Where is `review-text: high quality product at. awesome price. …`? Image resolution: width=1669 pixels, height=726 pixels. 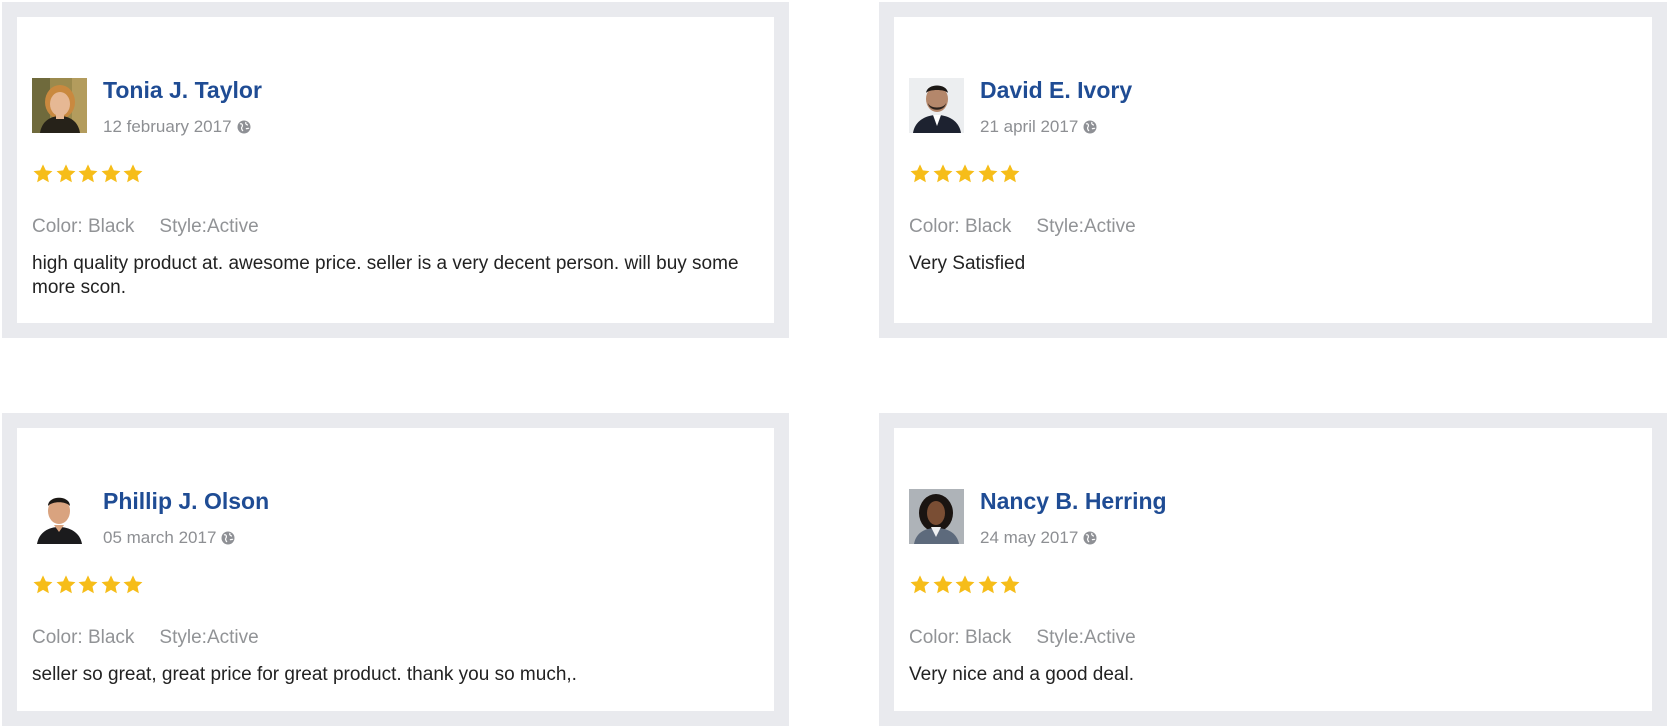 review-text: high quality product at. awesome price. … is located at coordinates (385, 275).